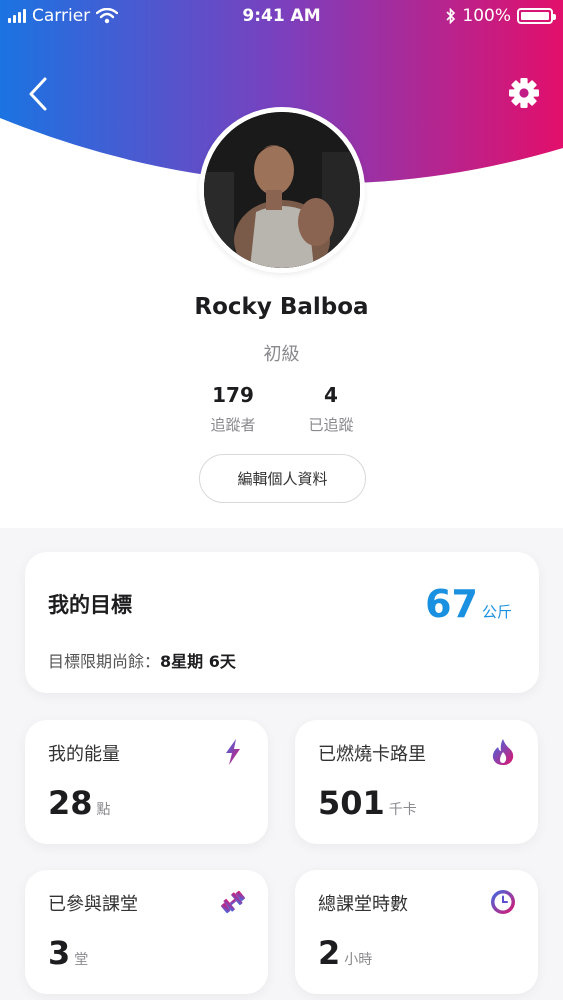 The image size is (563, 1000). I want to click on calories-number: 501, so click(351, 803).